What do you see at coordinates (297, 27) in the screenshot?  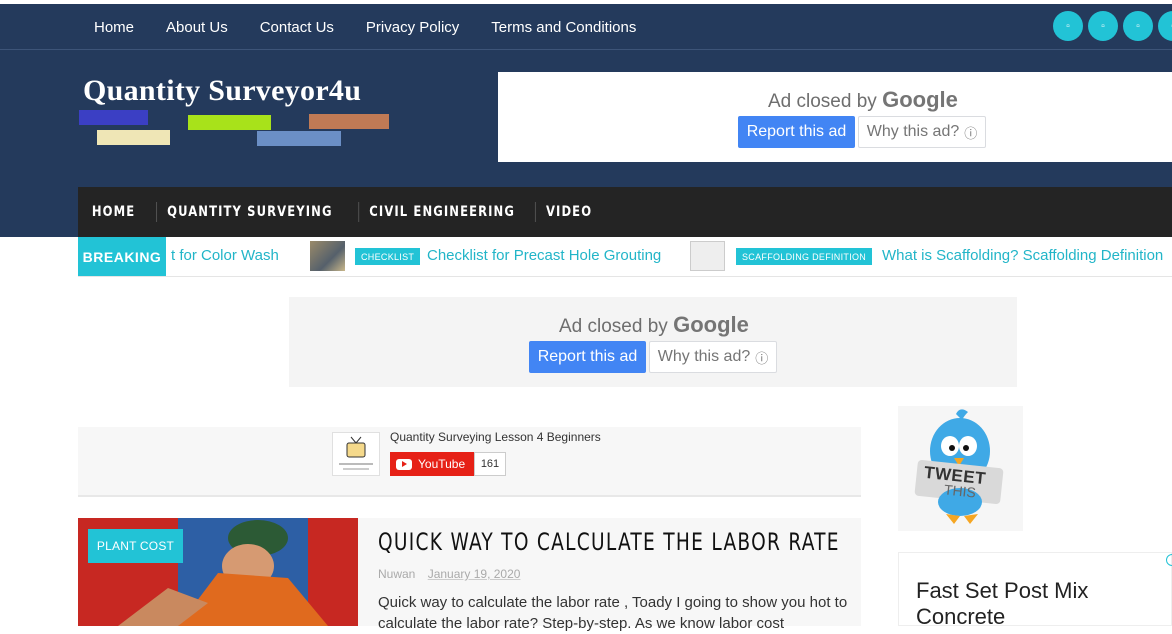 I see `top-nav-contact-us: Contact Us` at bounding box center [297, 27].